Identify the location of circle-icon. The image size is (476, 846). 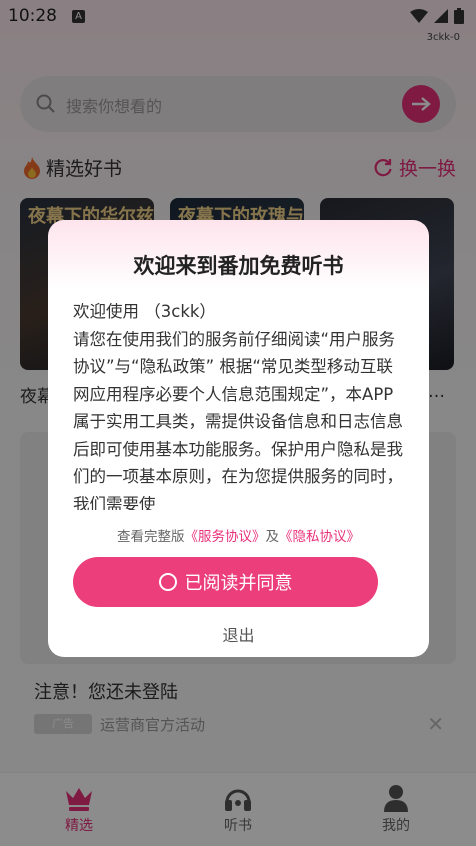
(167, 582).